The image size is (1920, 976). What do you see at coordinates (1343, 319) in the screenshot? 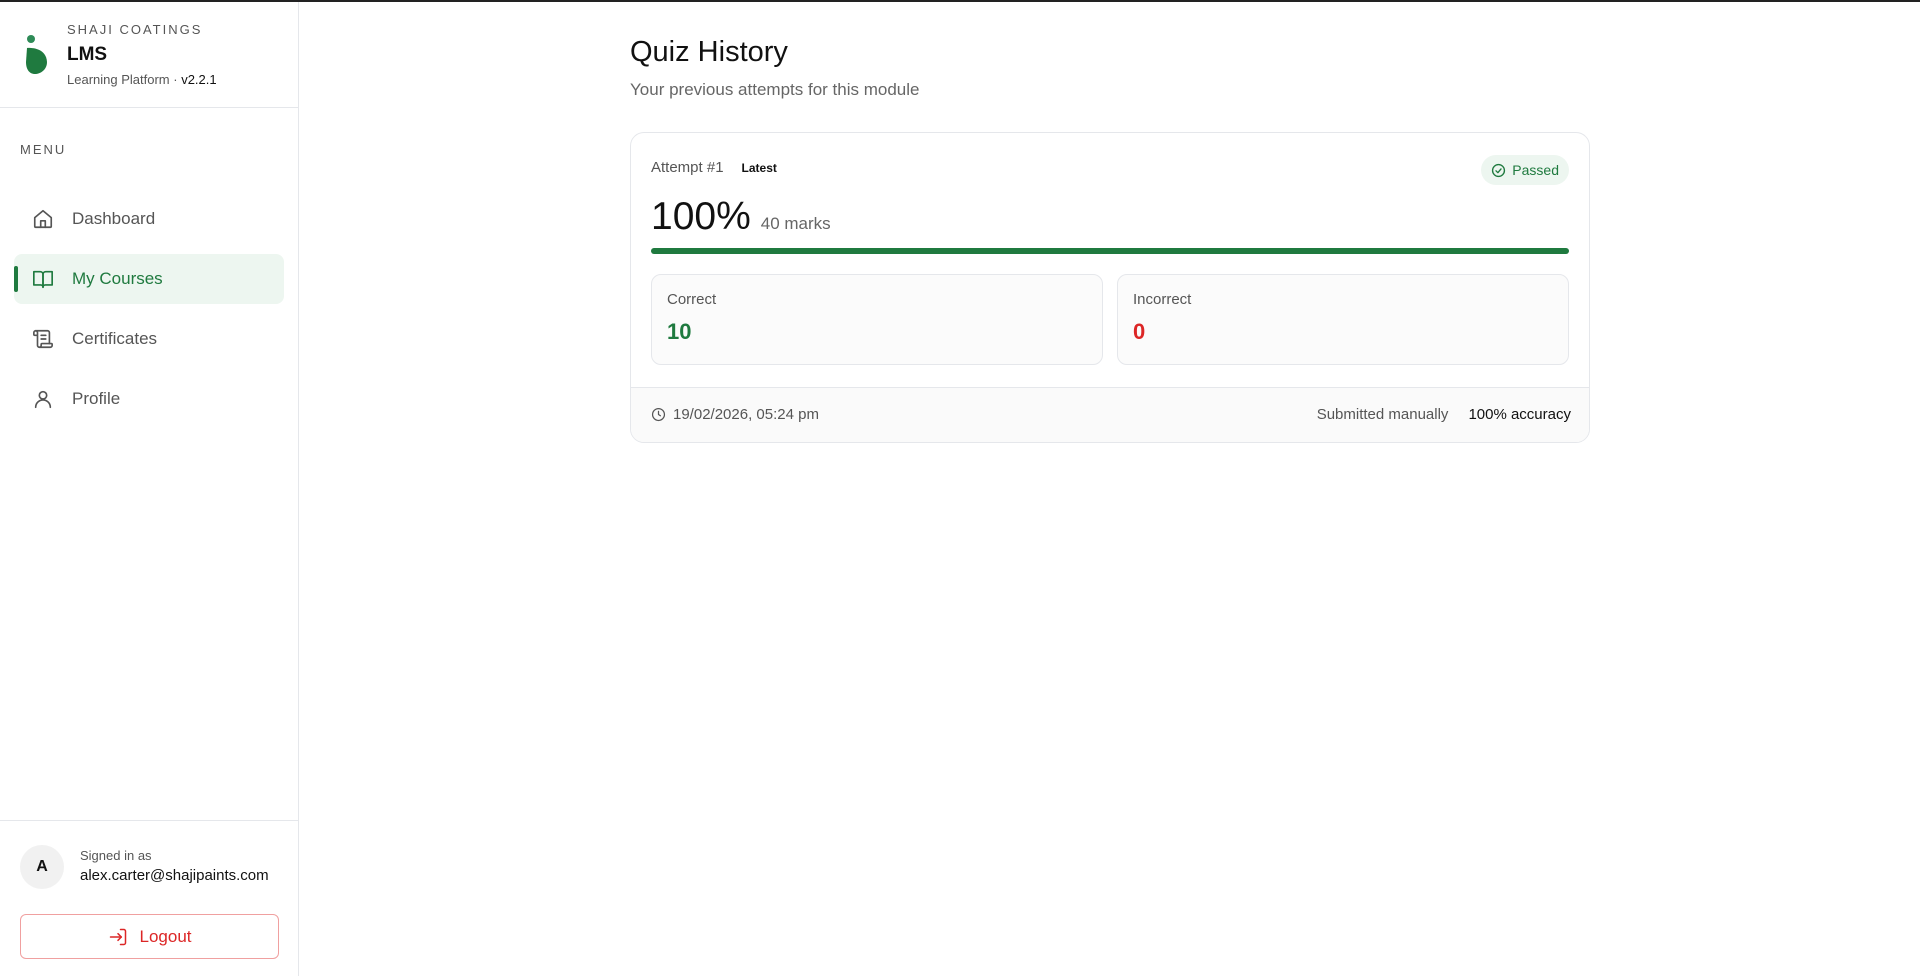
I see `incorrect-stat: Incorrect 0` at bounding box center [1343, 319].